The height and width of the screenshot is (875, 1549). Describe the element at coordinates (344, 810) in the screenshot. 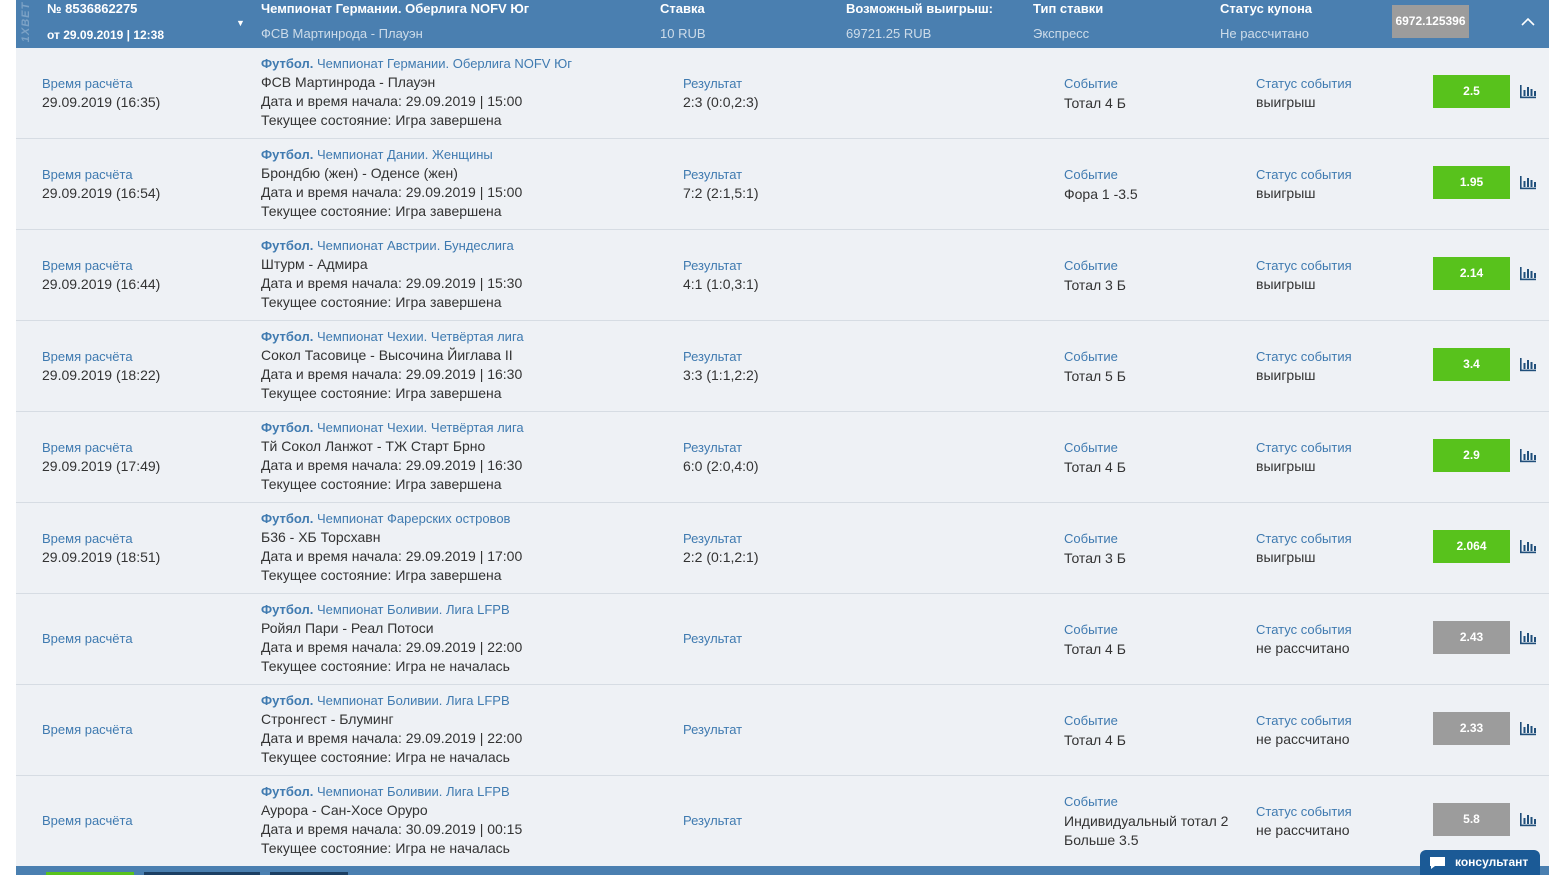

I see `match-teams: Аурора - Сан-Хосе Оруро` at that location.